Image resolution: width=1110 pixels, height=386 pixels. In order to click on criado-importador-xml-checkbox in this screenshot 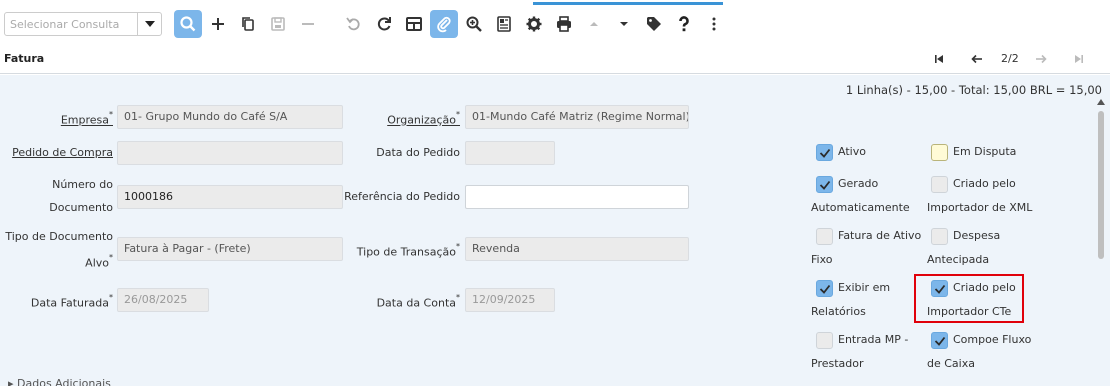, I will do `click(939, 184)`.